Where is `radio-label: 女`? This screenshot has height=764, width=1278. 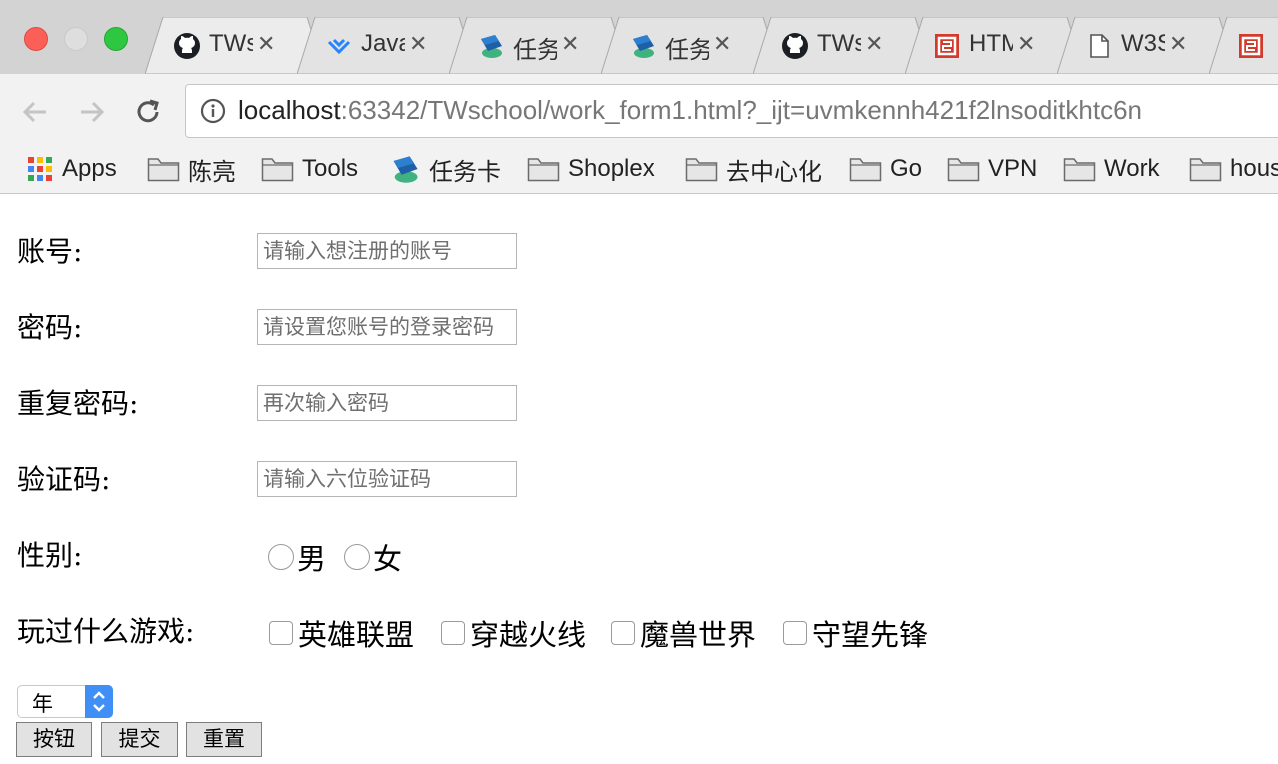 radio-label: 女 is located at coordinates (388, 559).